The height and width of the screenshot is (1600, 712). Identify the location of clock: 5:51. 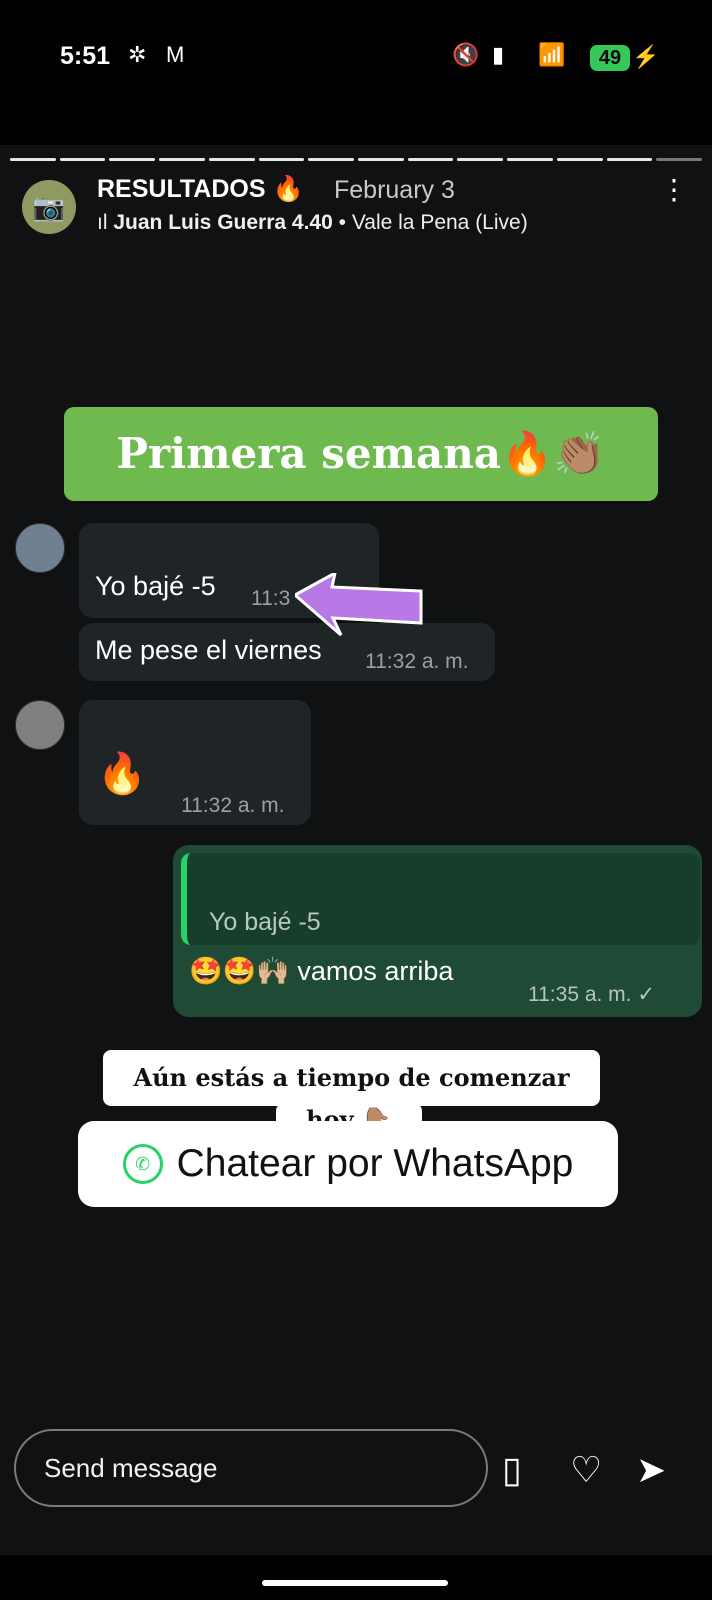
(85, 56).